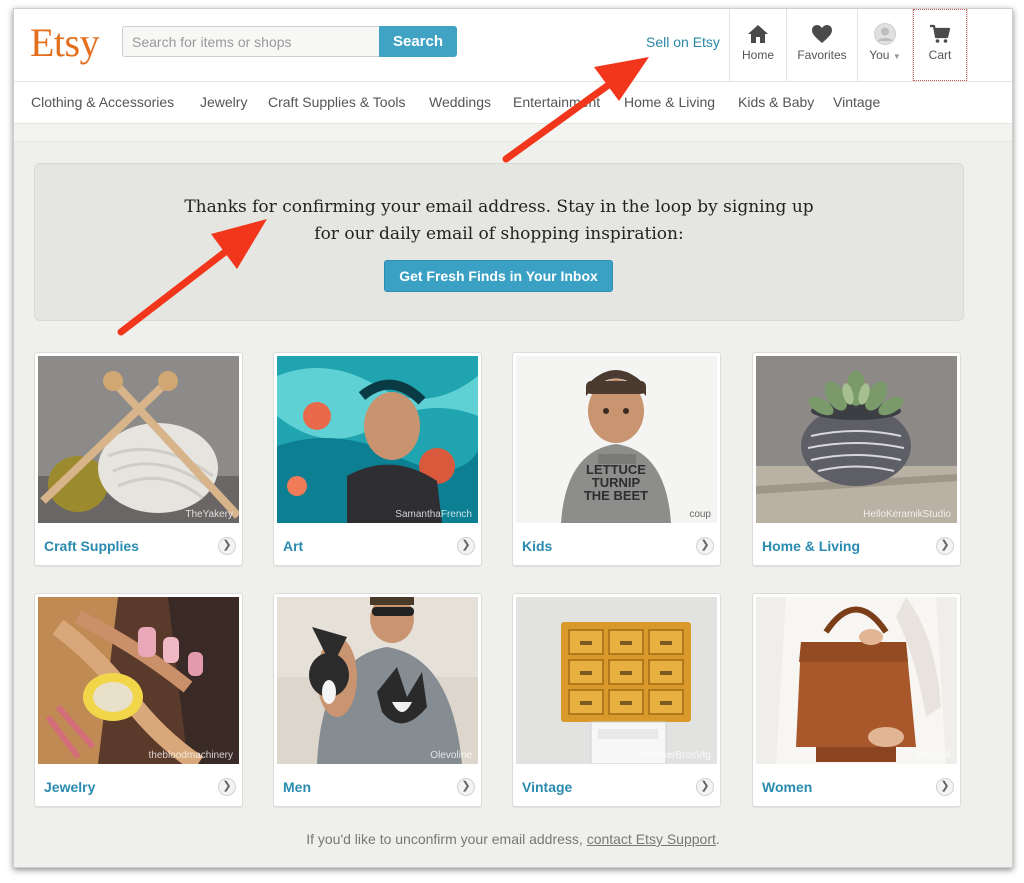  What do you see at coordinates (138, 680) in the screenshot?
I see `tile-photo: thebloodmachinery` at bounding box center [138, 680].